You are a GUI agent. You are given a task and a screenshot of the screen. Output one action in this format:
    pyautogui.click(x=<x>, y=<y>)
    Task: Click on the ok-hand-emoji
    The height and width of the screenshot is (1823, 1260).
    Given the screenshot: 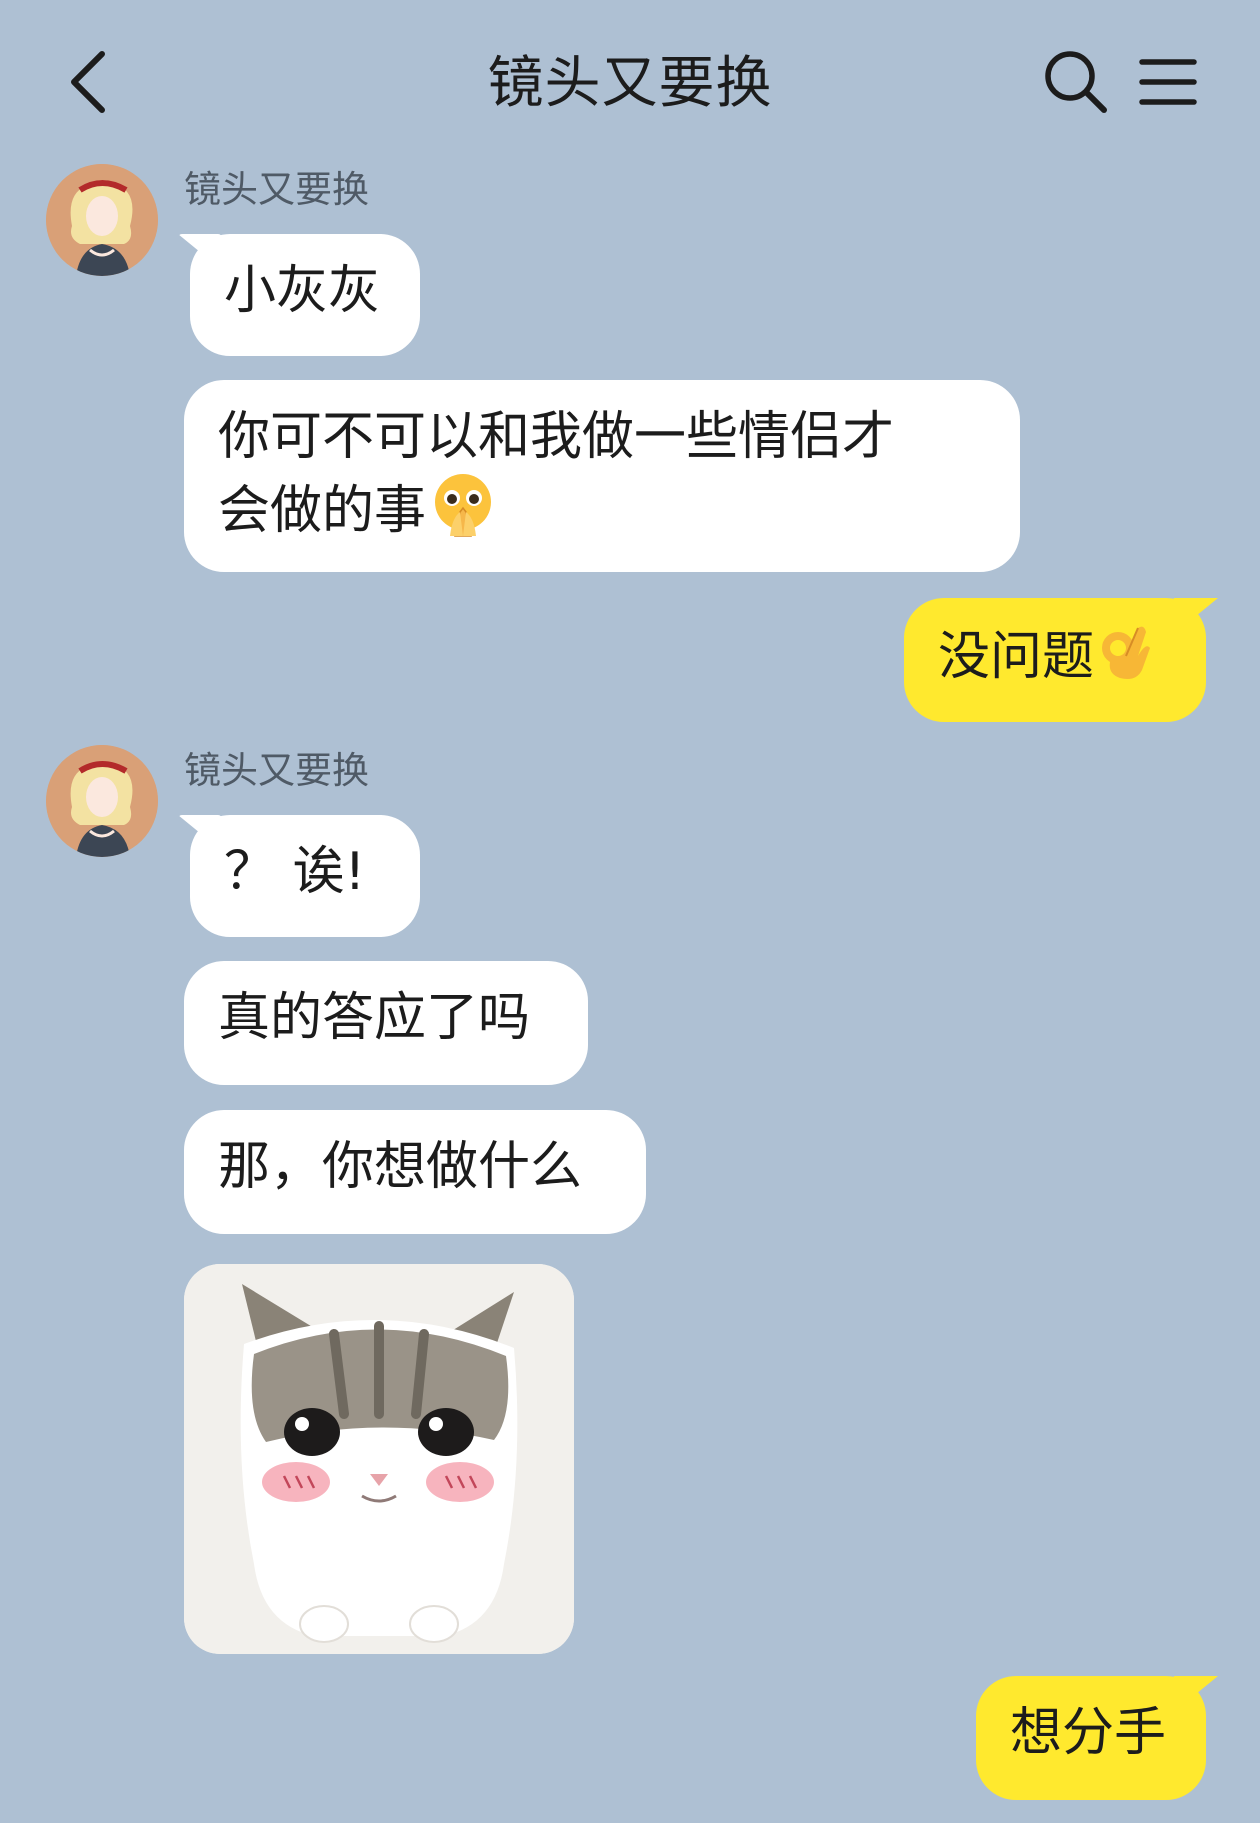 What is the action you would take?
    pyautogui.click(x=1126, y=652)
    